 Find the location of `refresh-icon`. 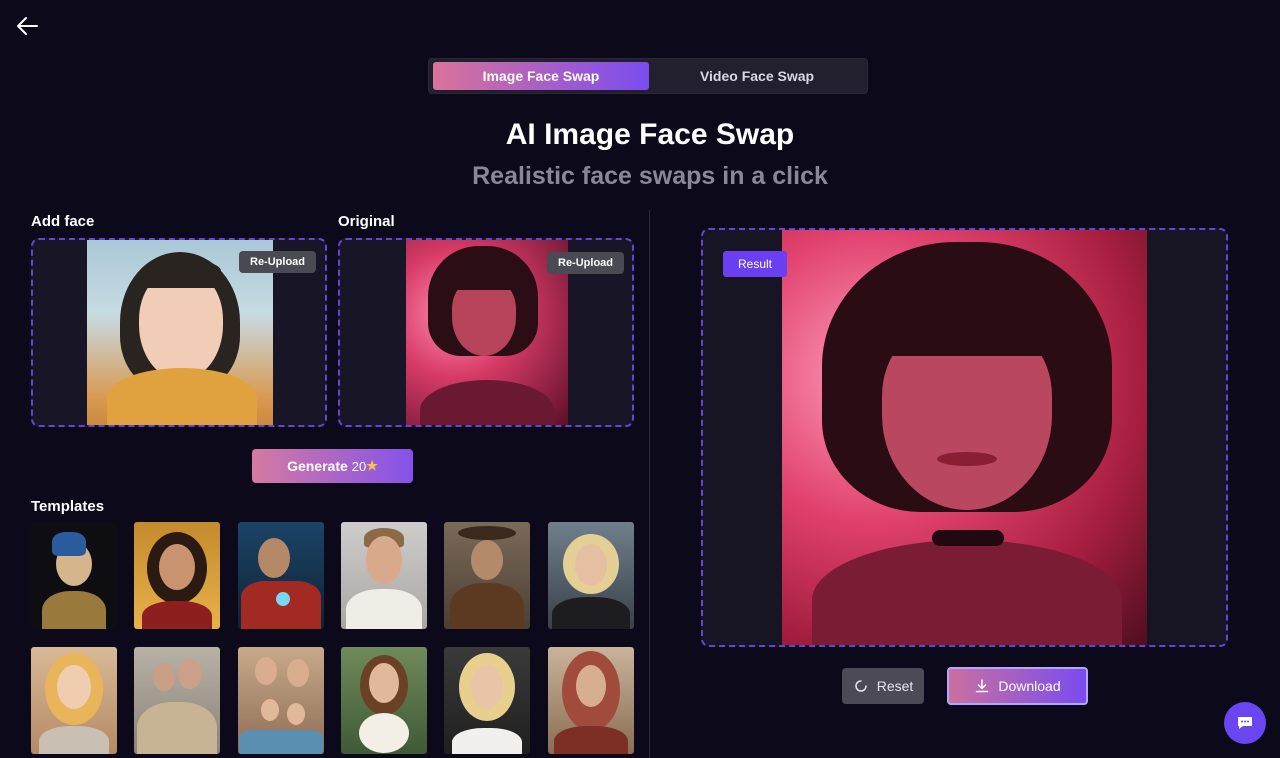

refresh-icon is located at coordinates (860, 686).